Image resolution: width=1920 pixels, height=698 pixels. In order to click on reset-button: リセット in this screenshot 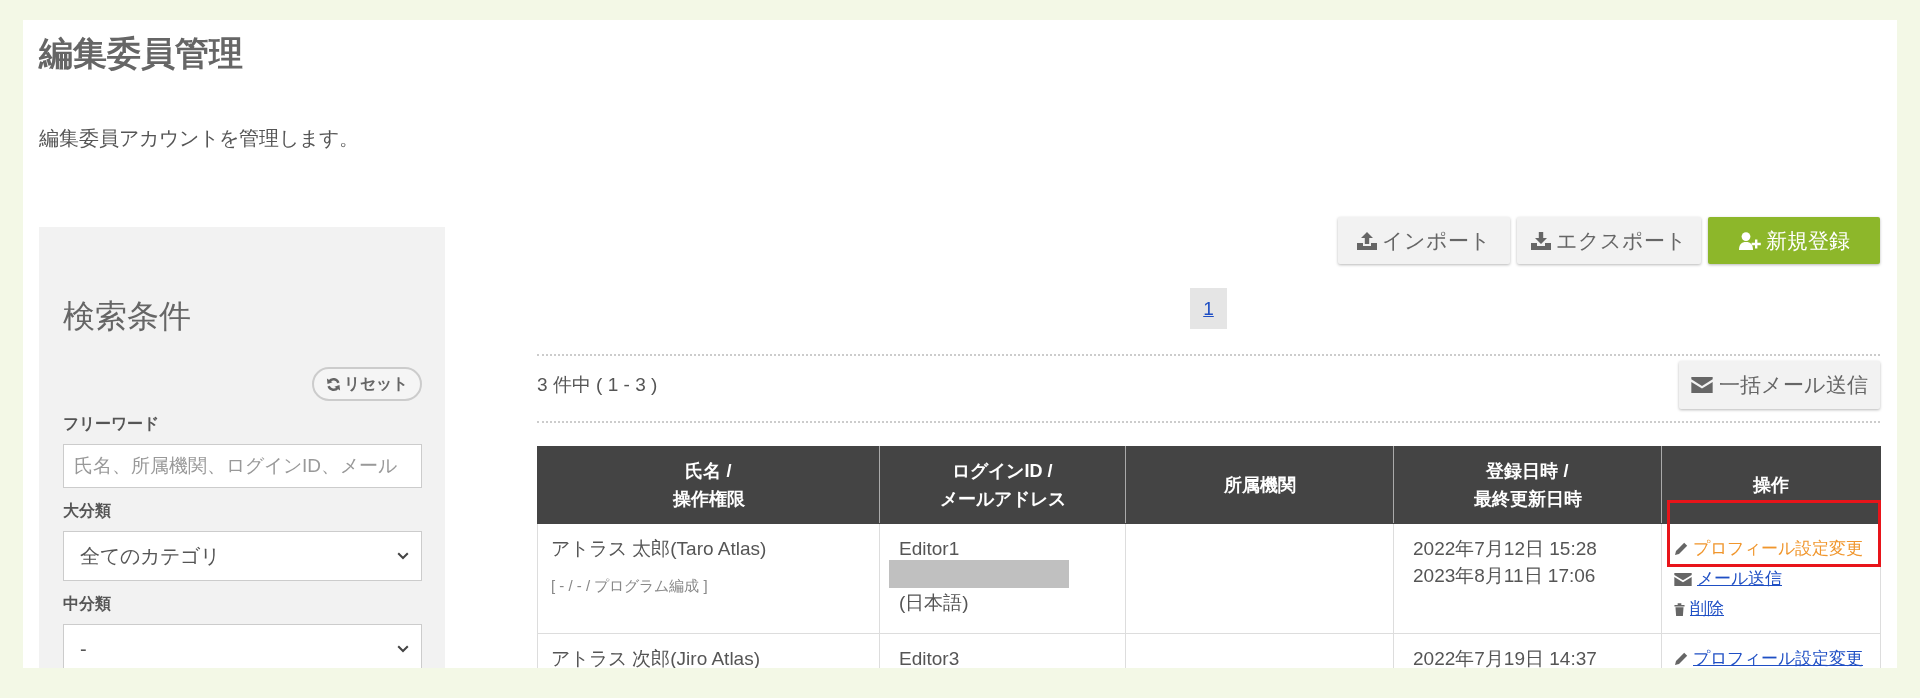, I will do `click(367, 384)`.